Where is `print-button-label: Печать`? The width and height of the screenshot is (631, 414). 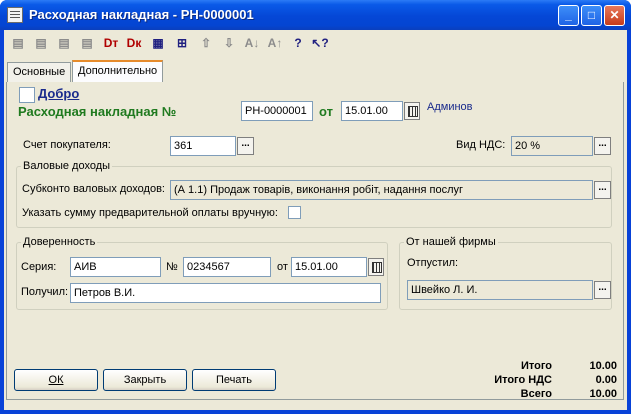 print-button-label: Печать is located at coordinates (234, 380).